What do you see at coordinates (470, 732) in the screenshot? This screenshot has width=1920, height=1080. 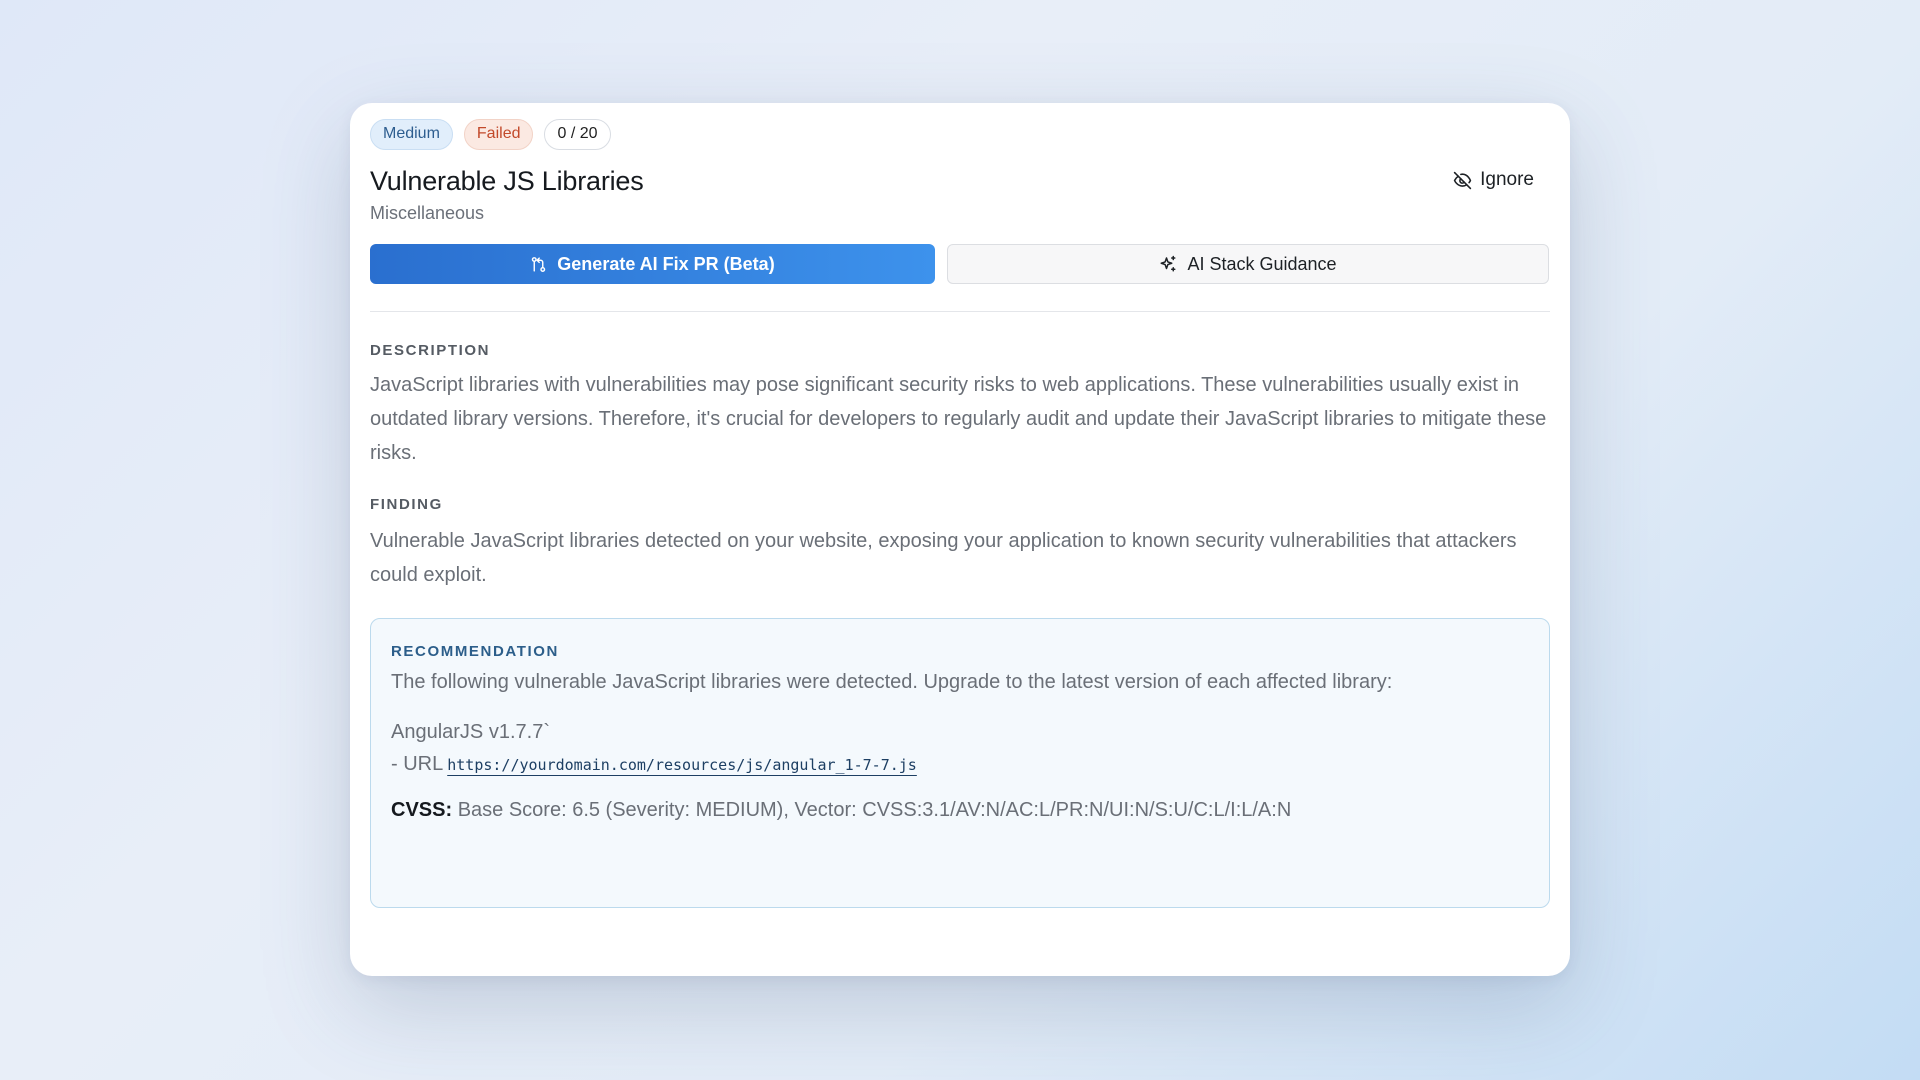 I see `library-name: AngularJS v1.7.7`` at bounding box center [470, 732].